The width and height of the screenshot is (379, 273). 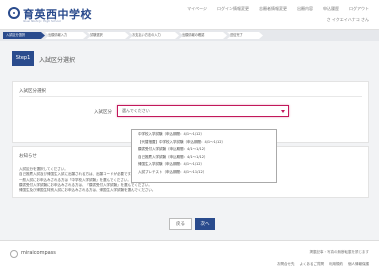 I want to click on step-info-entry: 出願情報入力, so click(x=66, y=35).